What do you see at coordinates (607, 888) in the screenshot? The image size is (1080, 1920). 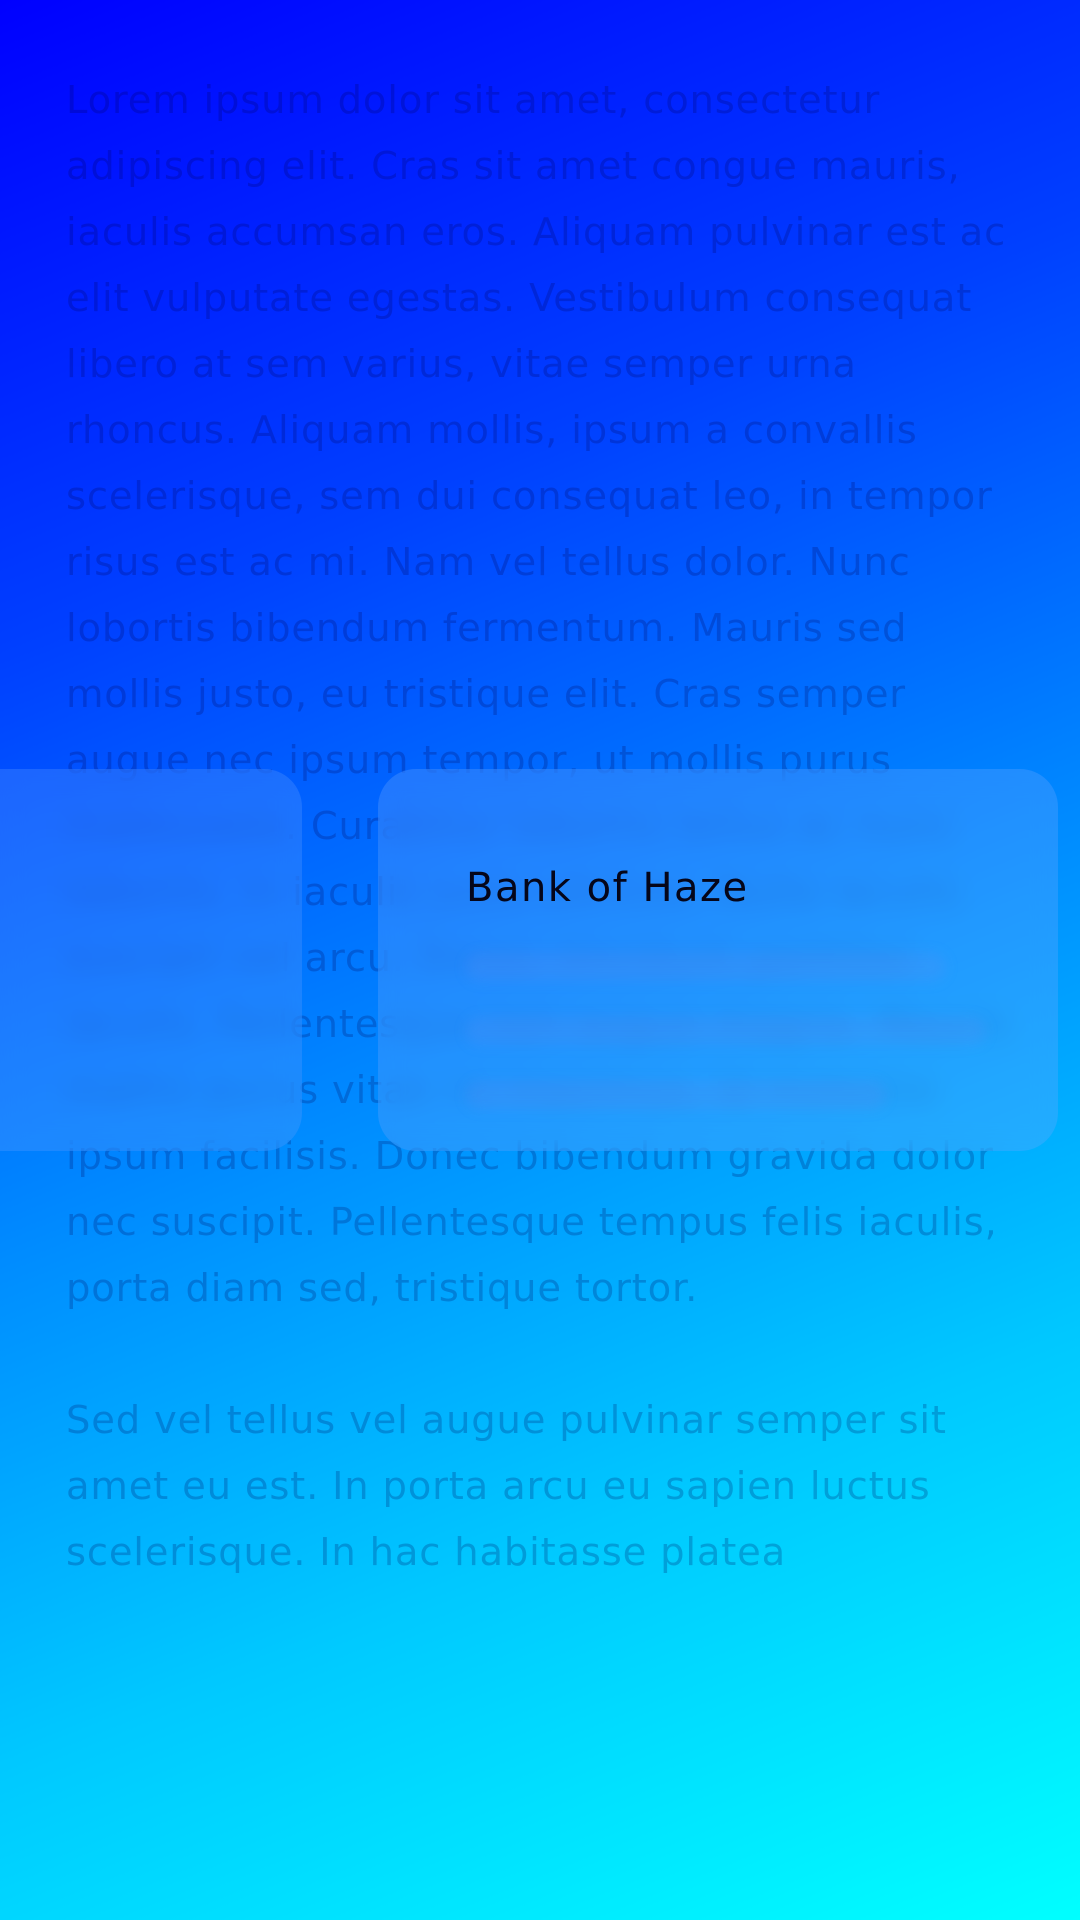 I see `card-title: Bank of Haze` at bounding box center [607, 888].